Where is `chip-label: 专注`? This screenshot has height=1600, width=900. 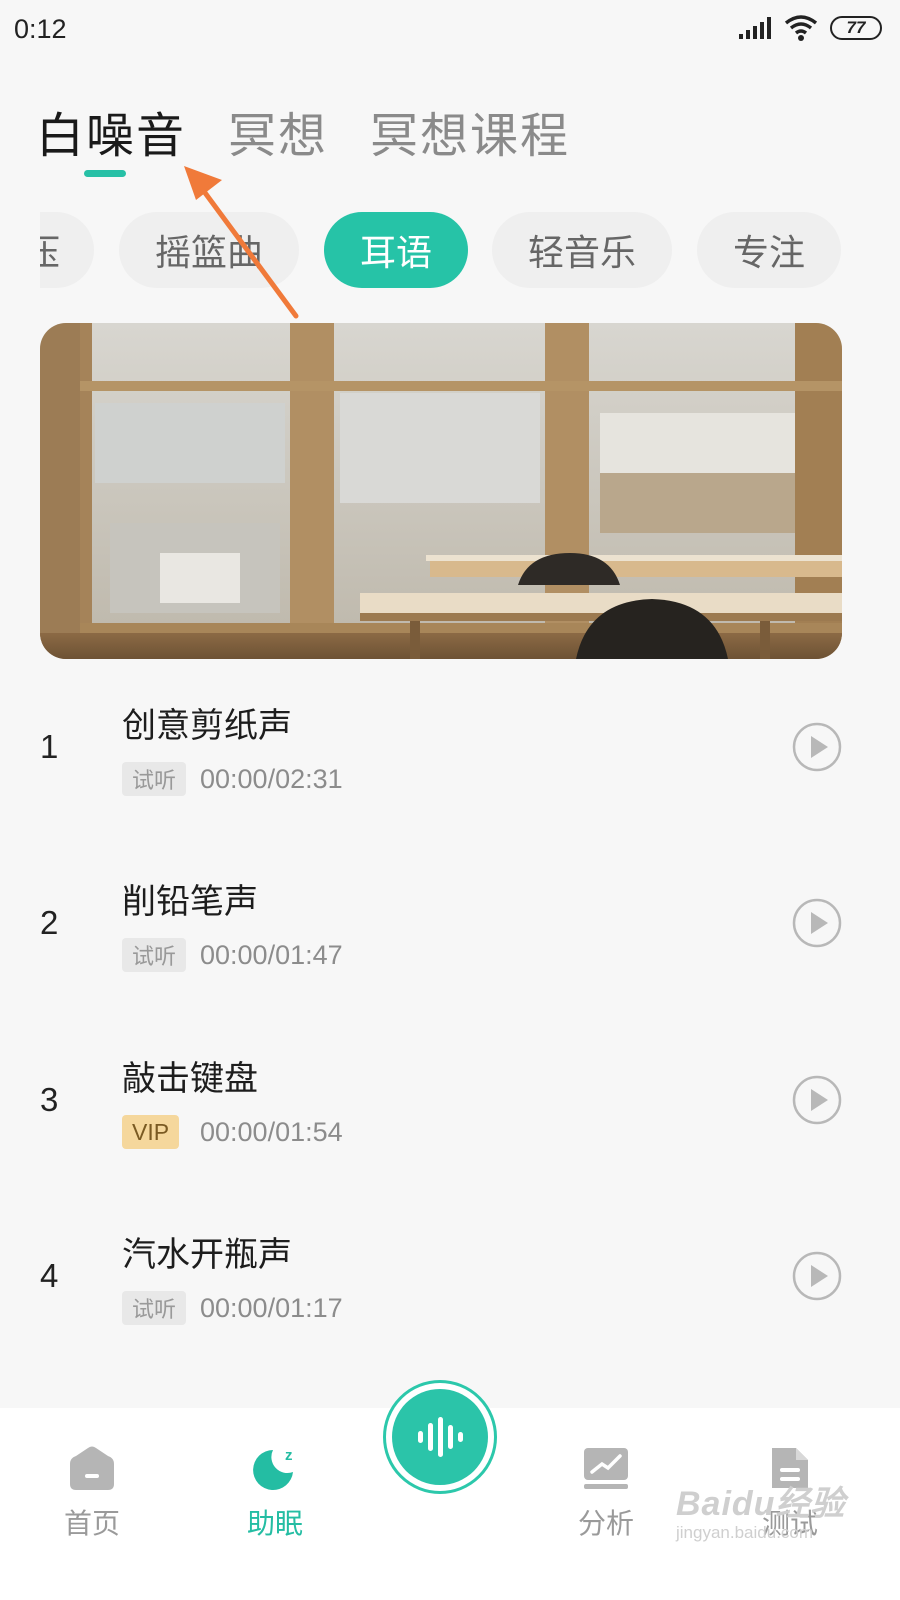
chip-label: 专注 is located at coordinates (768, 253).